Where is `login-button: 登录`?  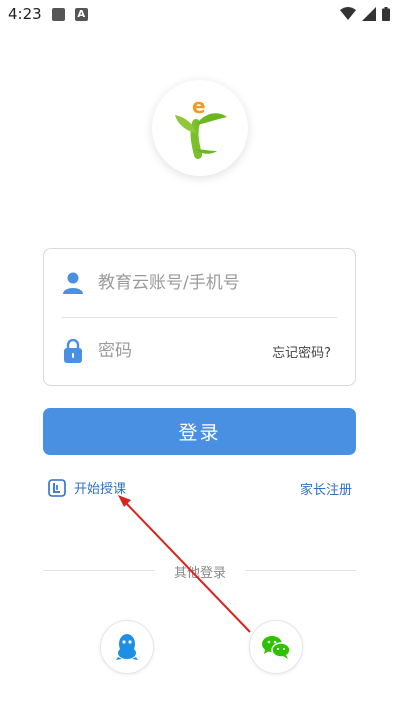
login-button: 登录 is located at coordinates (199, 431).